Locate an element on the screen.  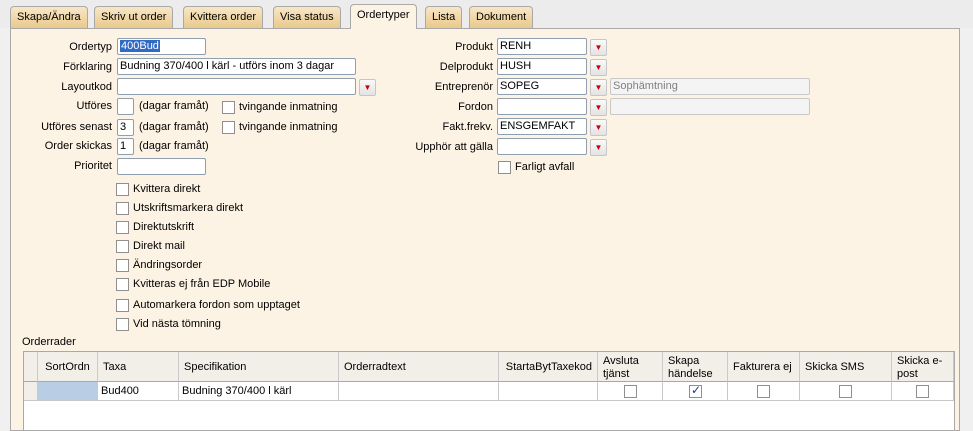
delprodukt-label: Delprodukt is located at coordinates (466, 67).